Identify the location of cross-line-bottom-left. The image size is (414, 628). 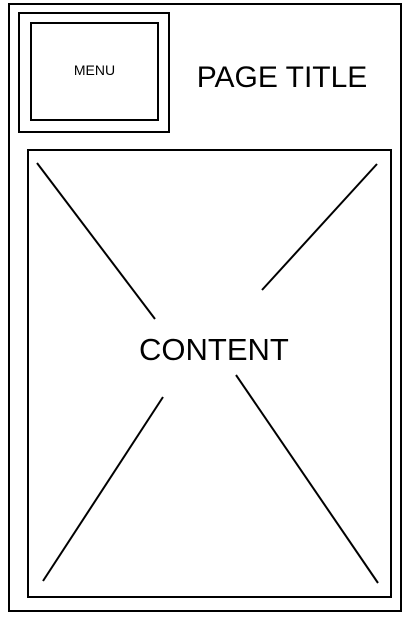
(103, 489).